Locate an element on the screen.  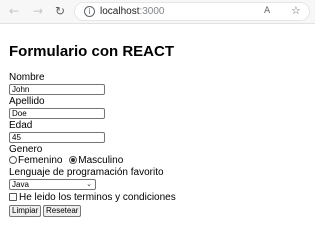
lenguaje-selected-value: Java is located at coordinates (20, 184).